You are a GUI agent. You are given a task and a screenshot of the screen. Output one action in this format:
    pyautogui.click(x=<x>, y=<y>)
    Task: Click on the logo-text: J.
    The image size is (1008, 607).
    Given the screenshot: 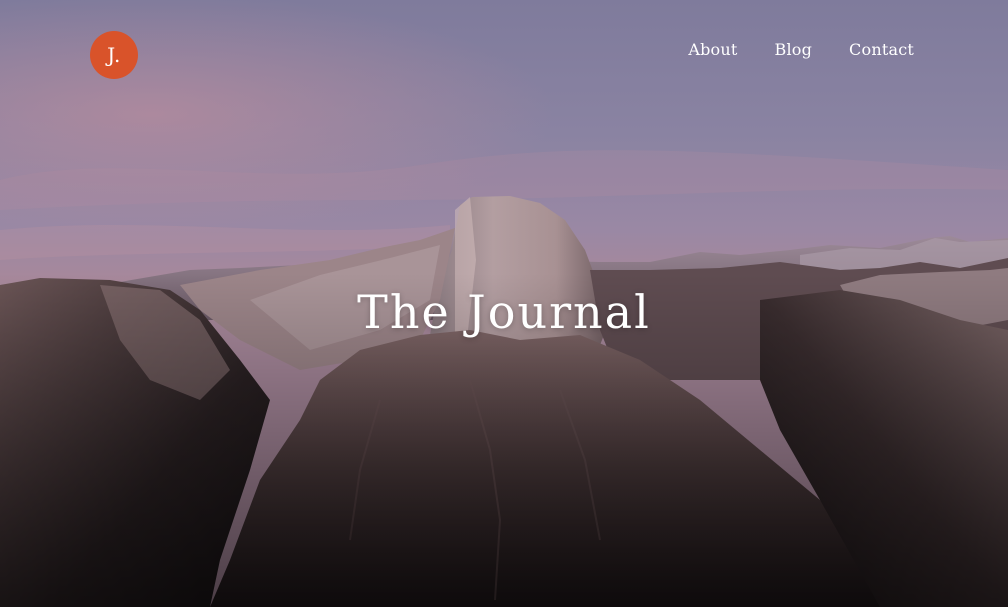 What is the action you would take?
    pyautogui.click(x=114, y=55)
    